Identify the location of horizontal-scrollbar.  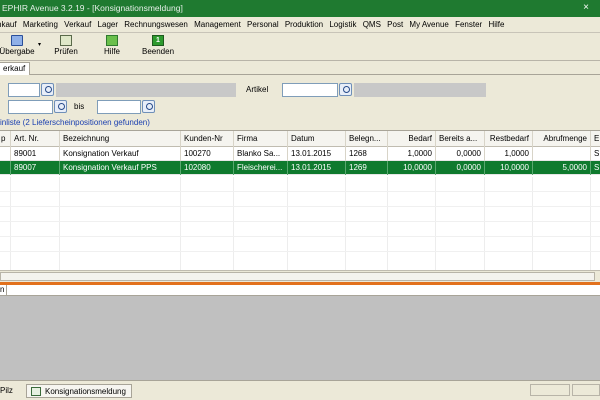
(300, 276).